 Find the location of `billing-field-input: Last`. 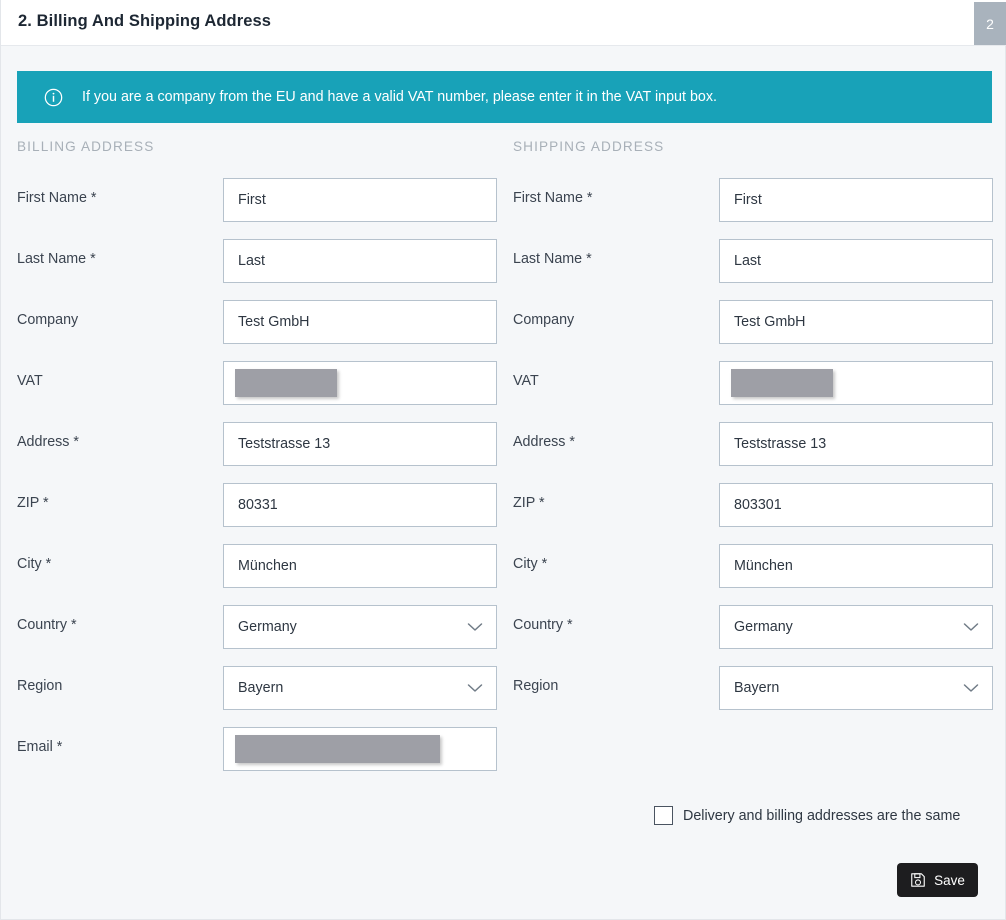

billing-field-input: Last is located at coordinates (360, 261).